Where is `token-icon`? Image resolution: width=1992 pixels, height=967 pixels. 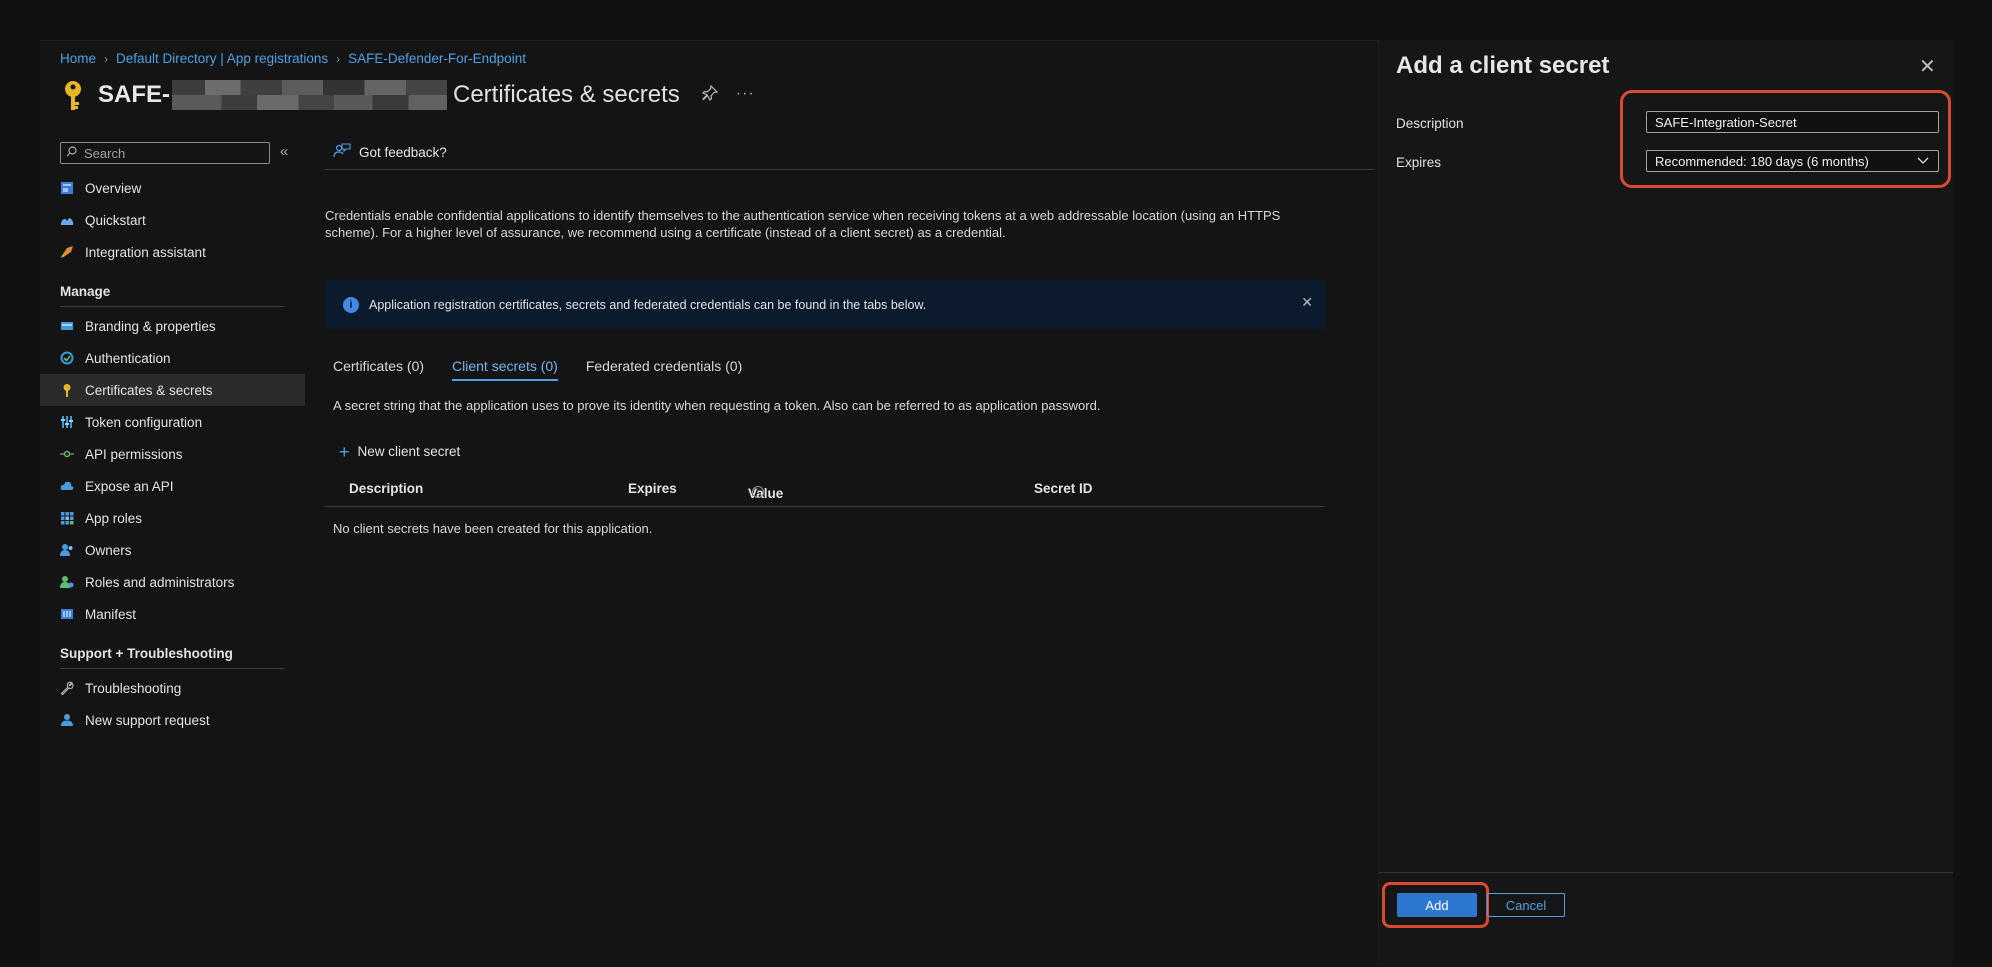 token-icon is located at coordinates (67, 422).